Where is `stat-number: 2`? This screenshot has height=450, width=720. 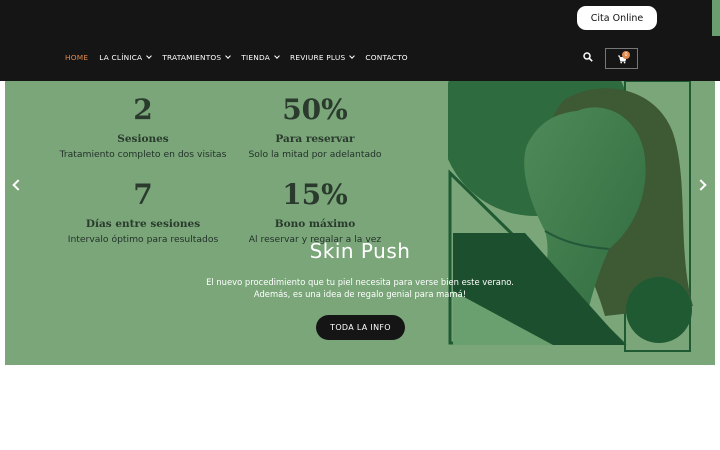 stat-number: 2 is located at coordinates (143, 109).